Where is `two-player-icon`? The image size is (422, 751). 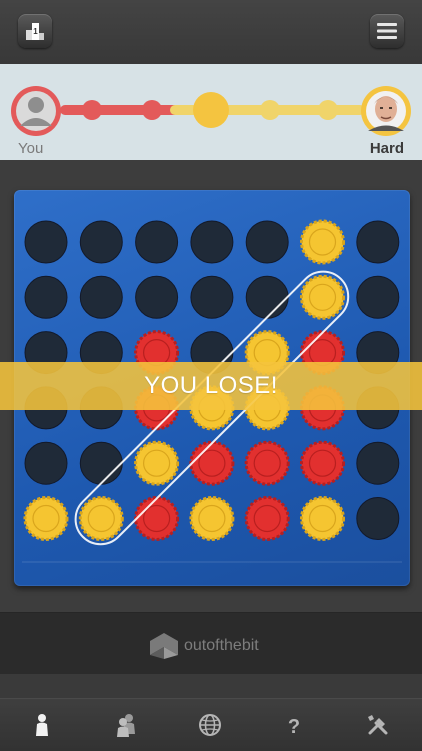
two-player-icon is located at coordinates (126, 725).